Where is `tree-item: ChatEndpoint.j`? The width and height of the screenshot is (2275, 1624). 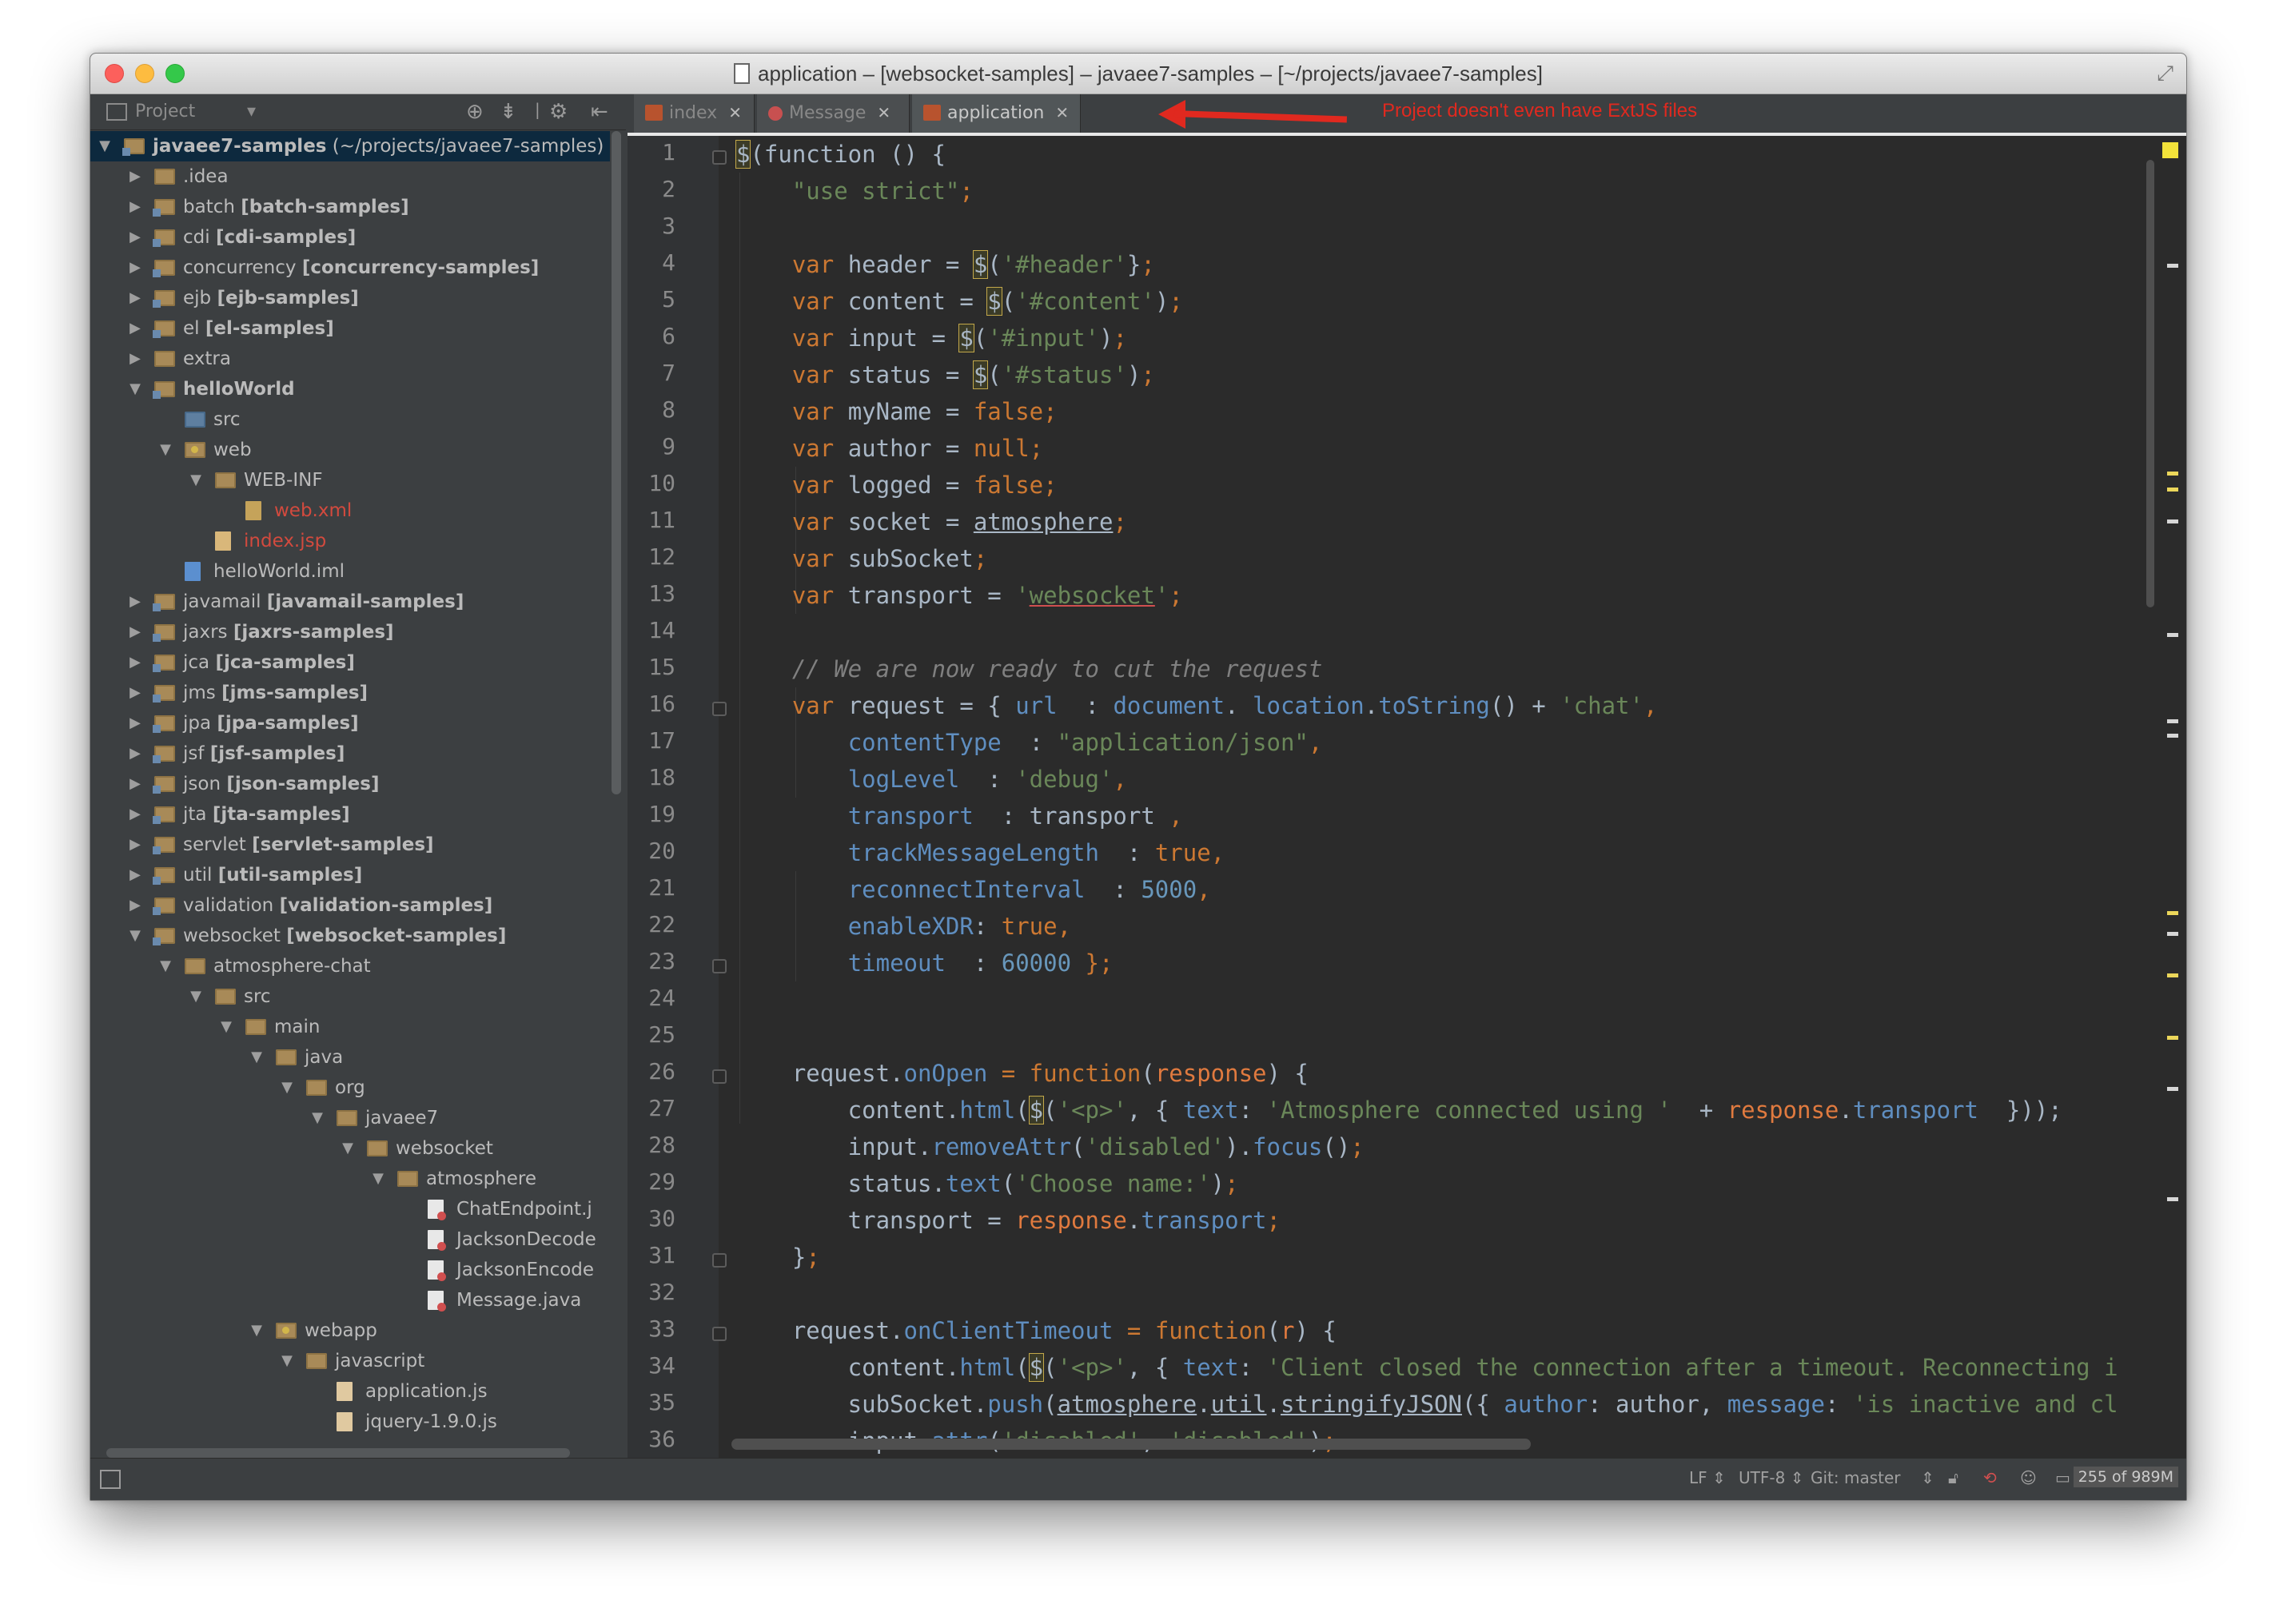 tree-item: ChatEndpoint.j is located at coordinates (350, 1209).